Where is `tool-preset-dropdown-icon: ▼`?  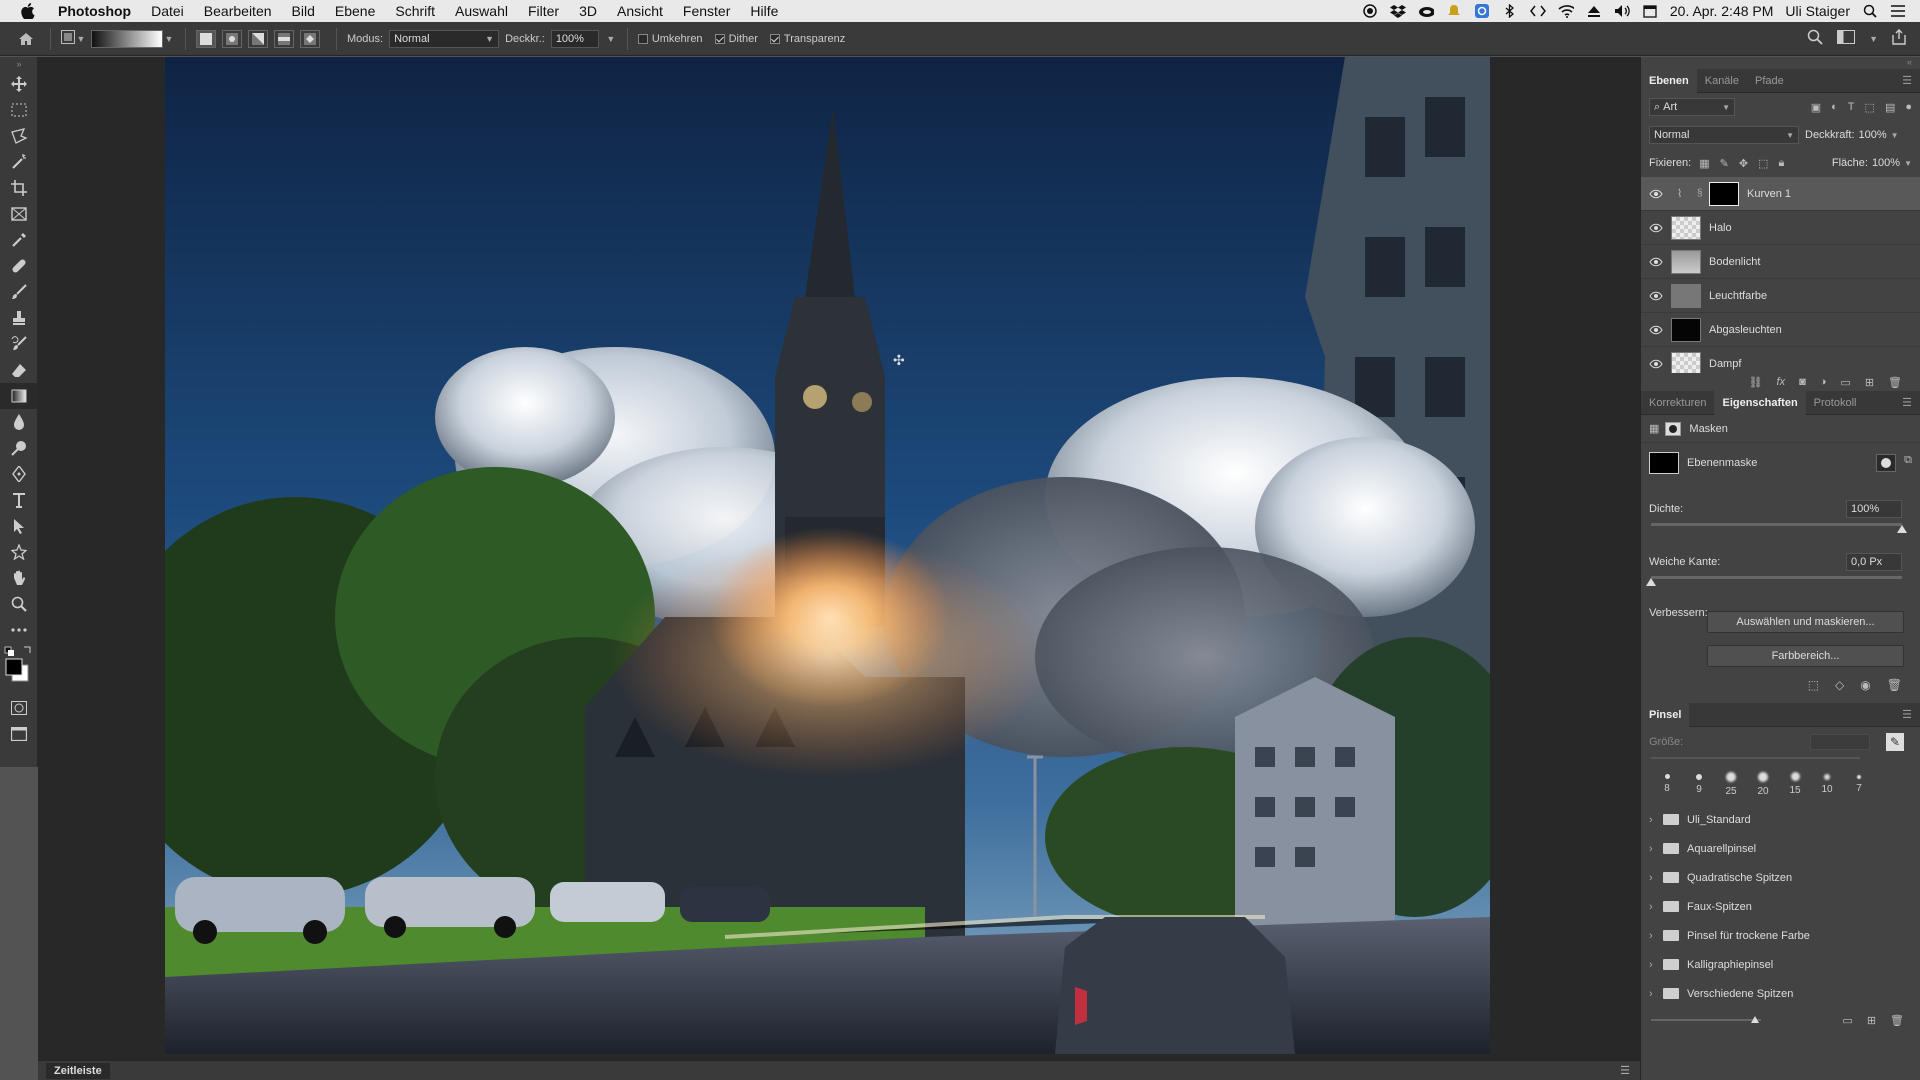 tool-preset-dropdown-icon: ▼ is located at coordinates (81, 39).